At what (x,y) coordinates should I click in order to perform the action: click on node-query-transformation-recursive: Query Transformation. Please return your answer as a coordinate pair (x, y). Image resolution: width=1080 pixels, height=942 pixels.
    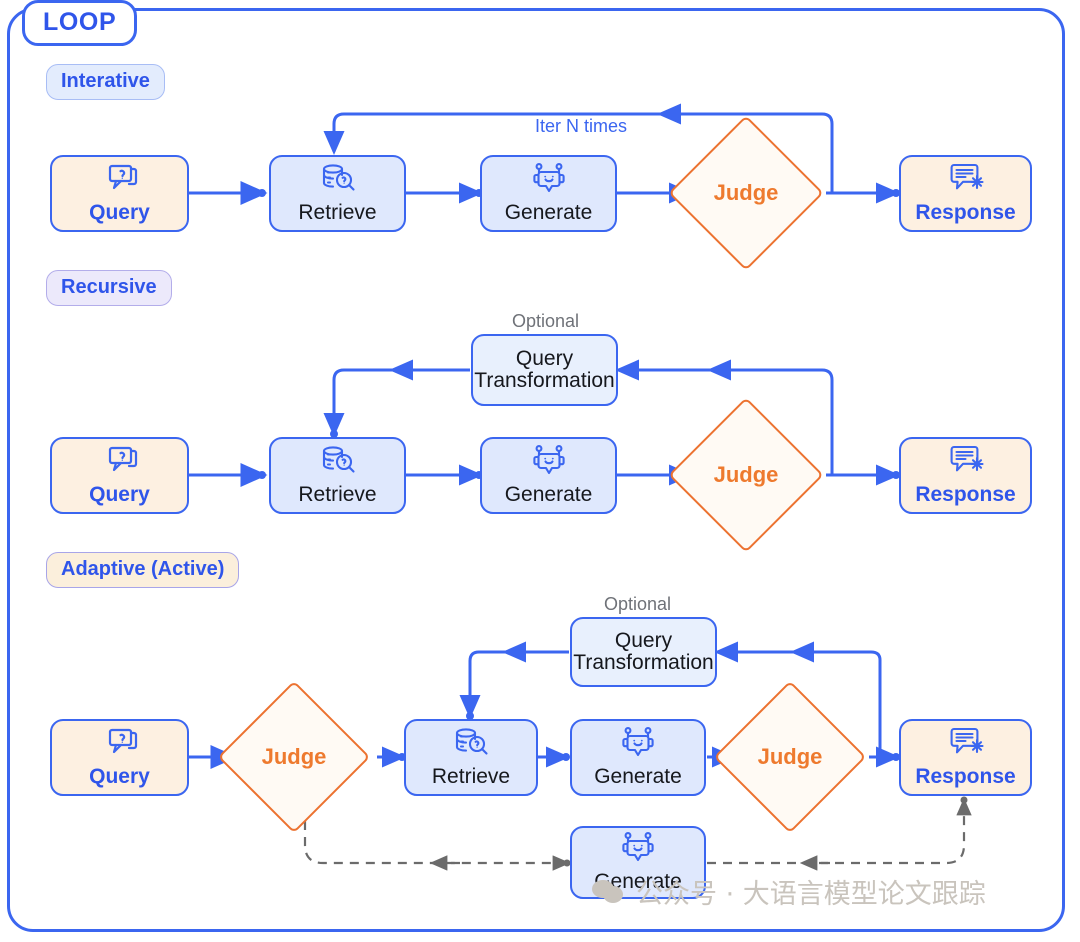
    Looking at the image, I should click on (544, 370).